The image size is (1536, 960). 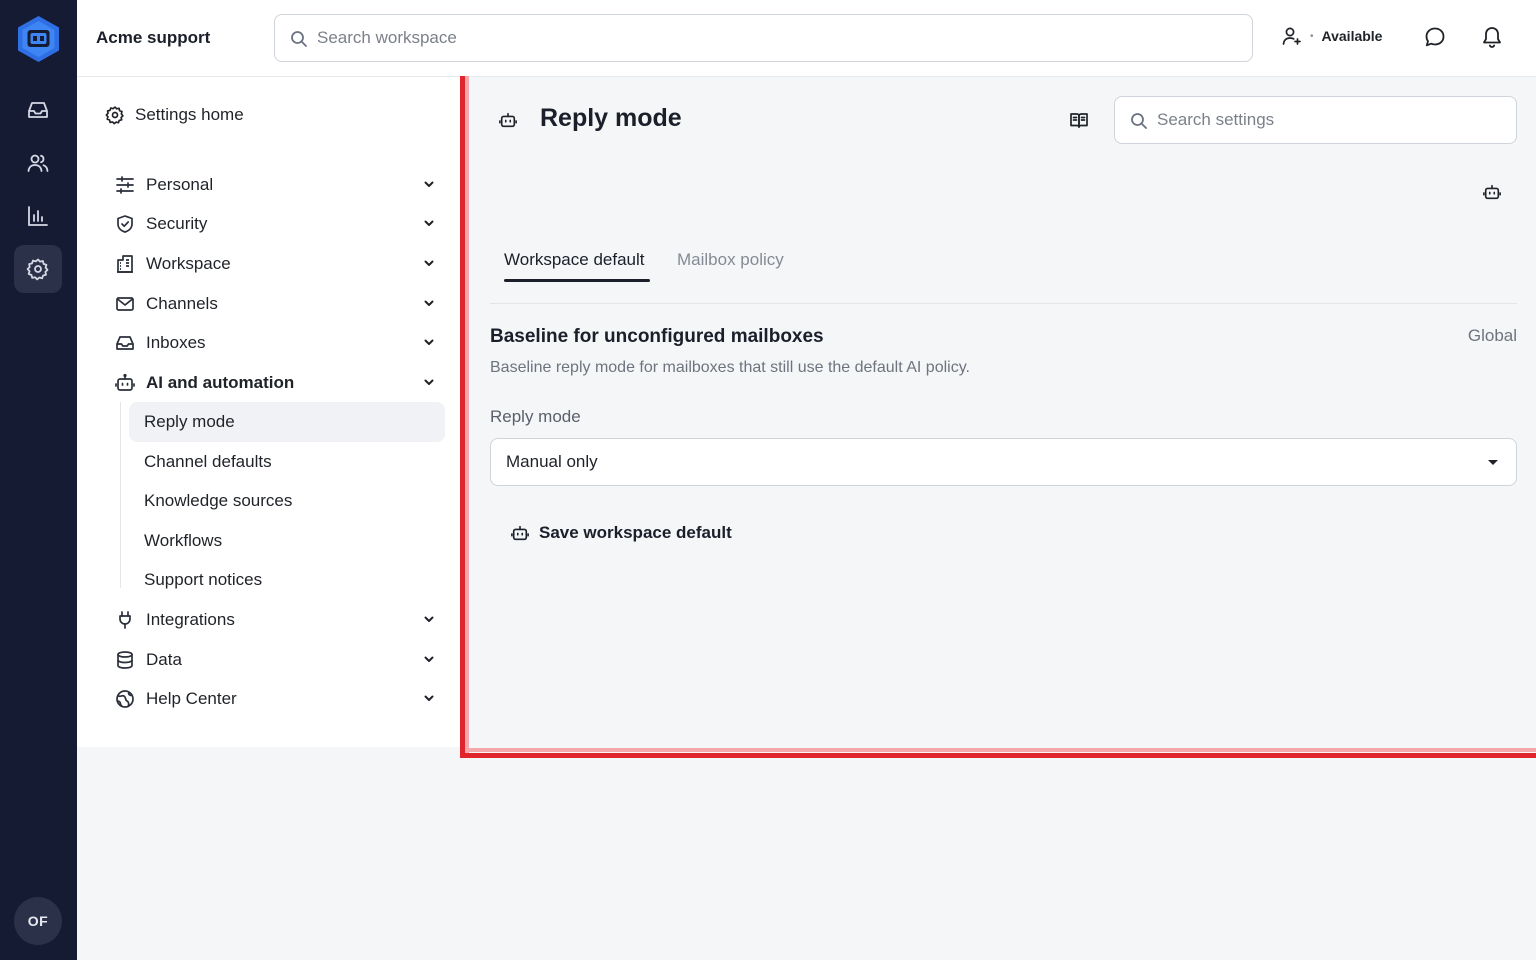 I want to click on sidebar-item-ai-and-automation: AI and automation, so click(x=275, y=383).